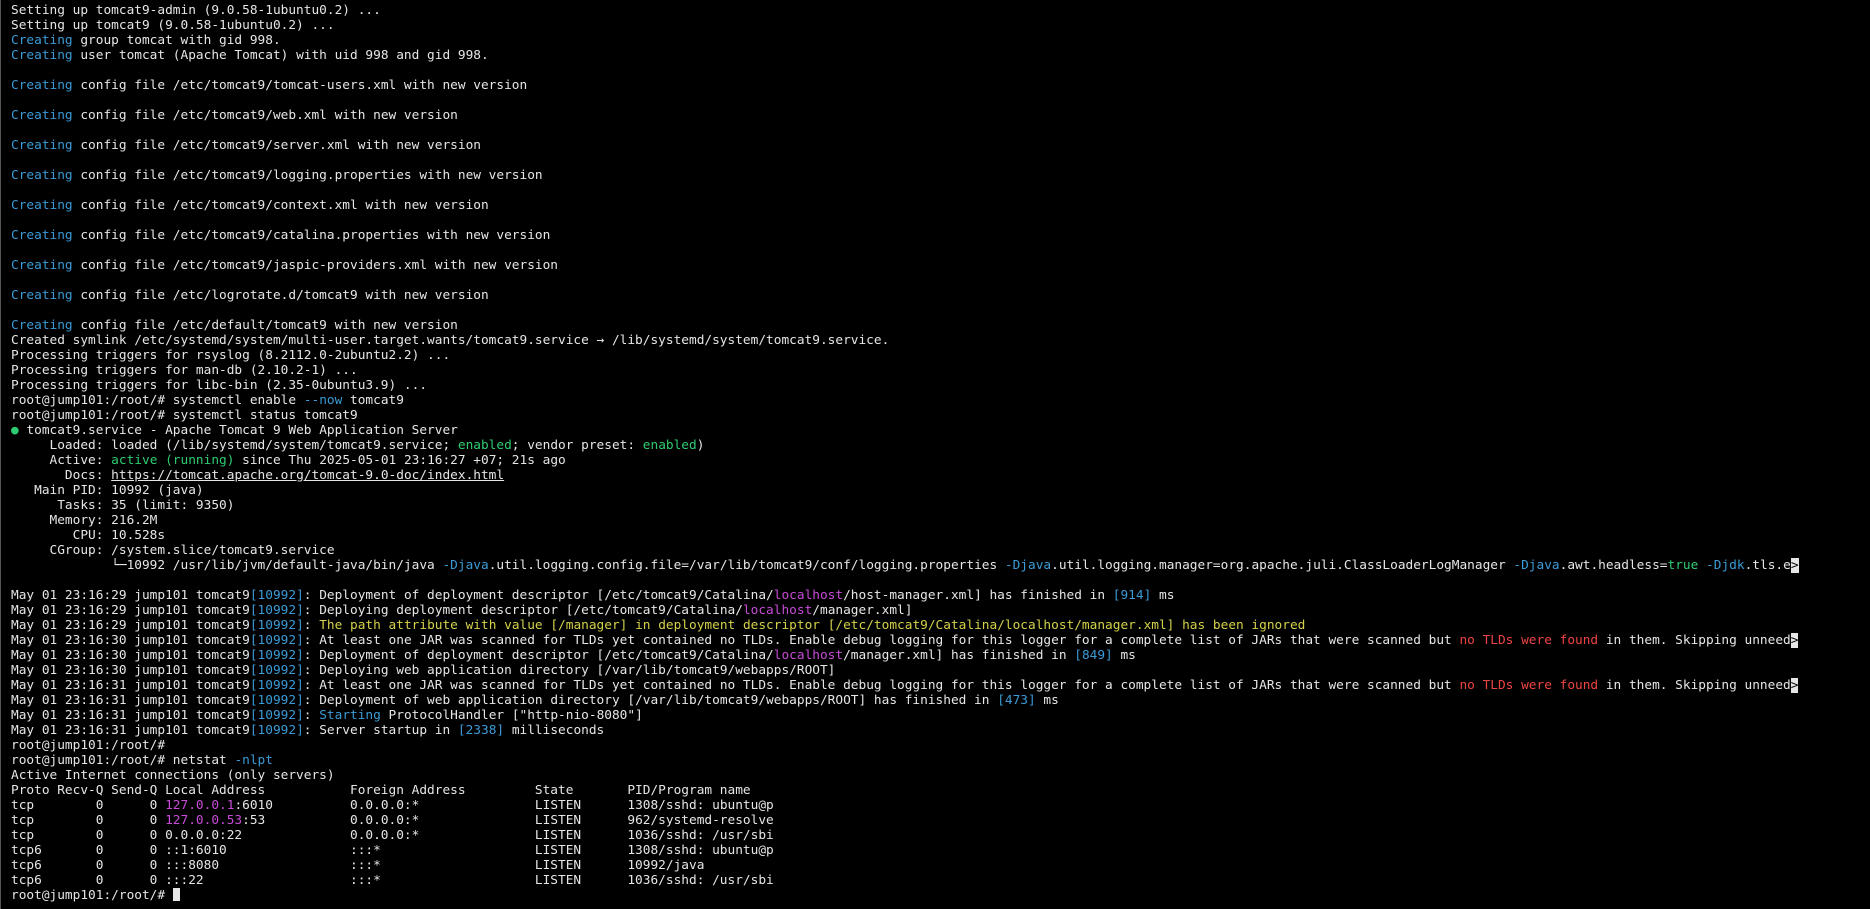 This screenshot has height=909, width=1870. Describe the element at coordinates (940, 895) in the screenshot. I see `shell-prompt-line: root@jump101:/root/#` at that location.